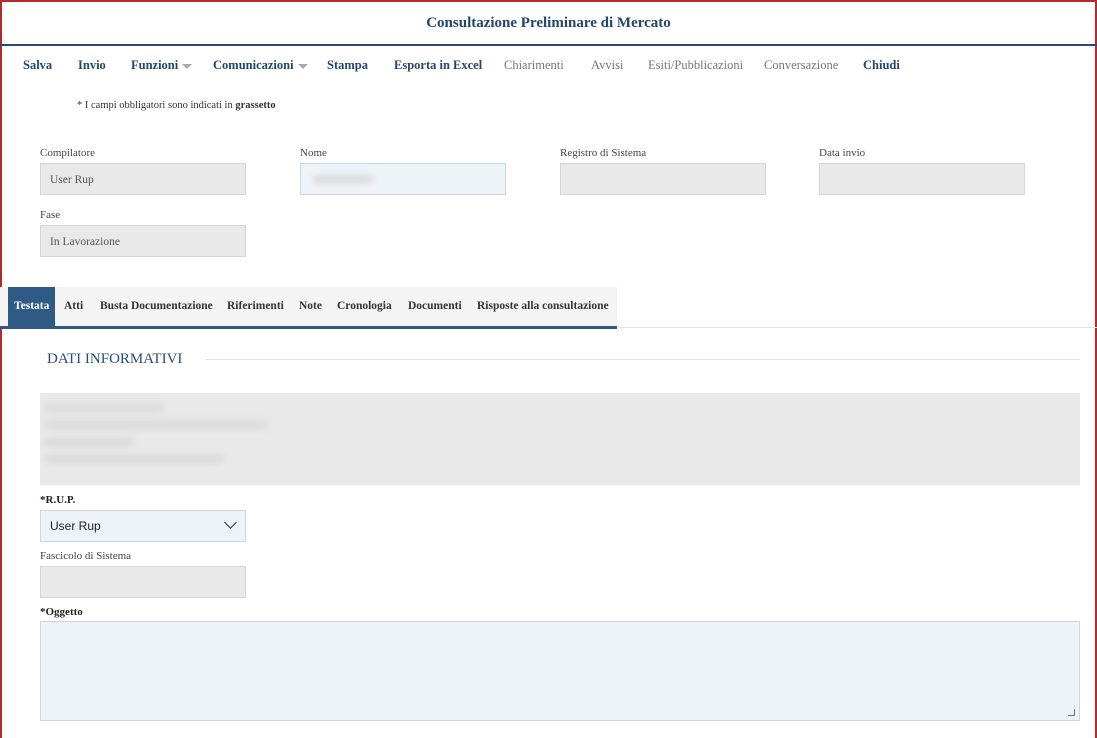 The image size is (1097, 738). I want to click on clarifications-button: Chiarimenti, so click(534, 65).